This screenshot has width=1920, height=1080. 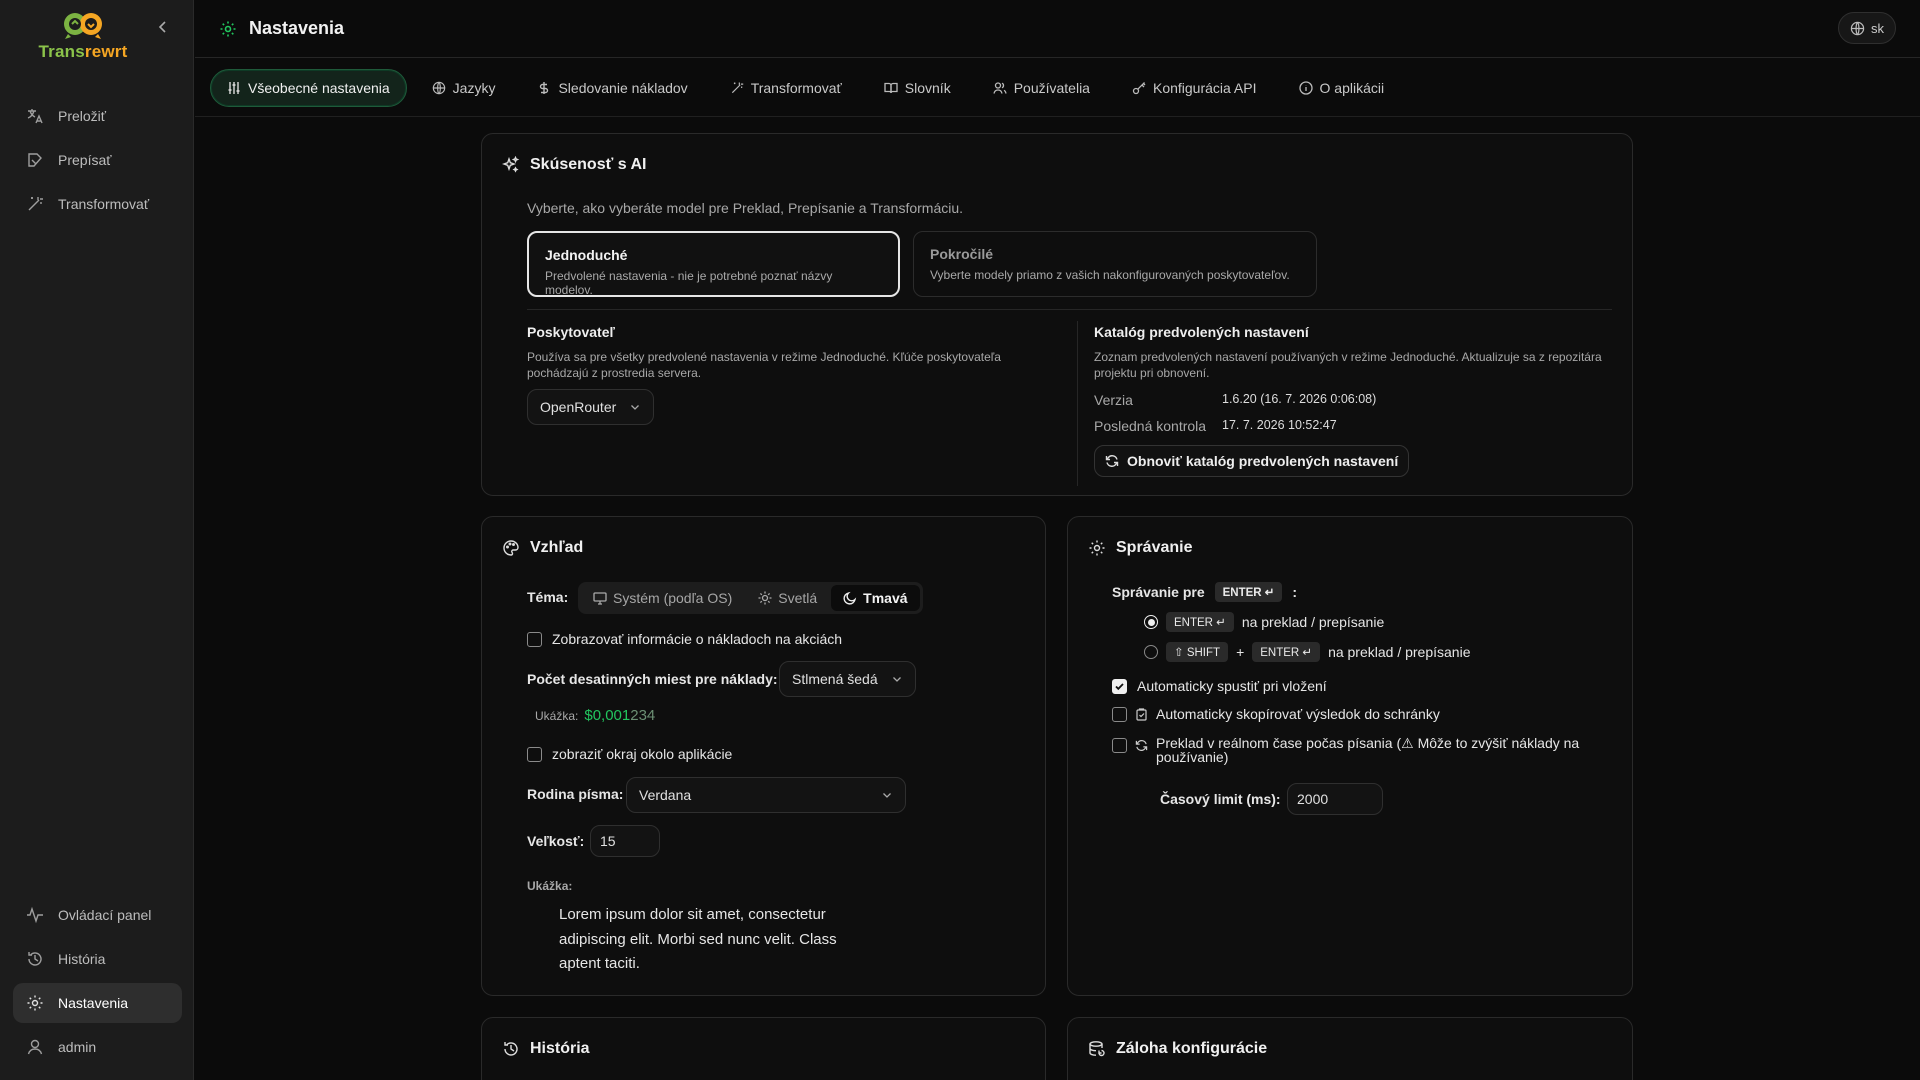 What do you see at coordinates (574, 165) in the screenshot?
I see `card-title: Skúsenosť s AI` at bounding box center [574, 165].